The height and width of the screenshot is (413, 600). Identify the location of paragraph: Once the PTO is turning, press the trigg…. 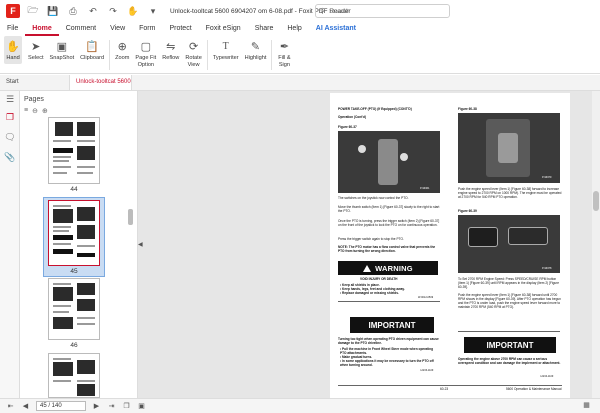
(389, 223).